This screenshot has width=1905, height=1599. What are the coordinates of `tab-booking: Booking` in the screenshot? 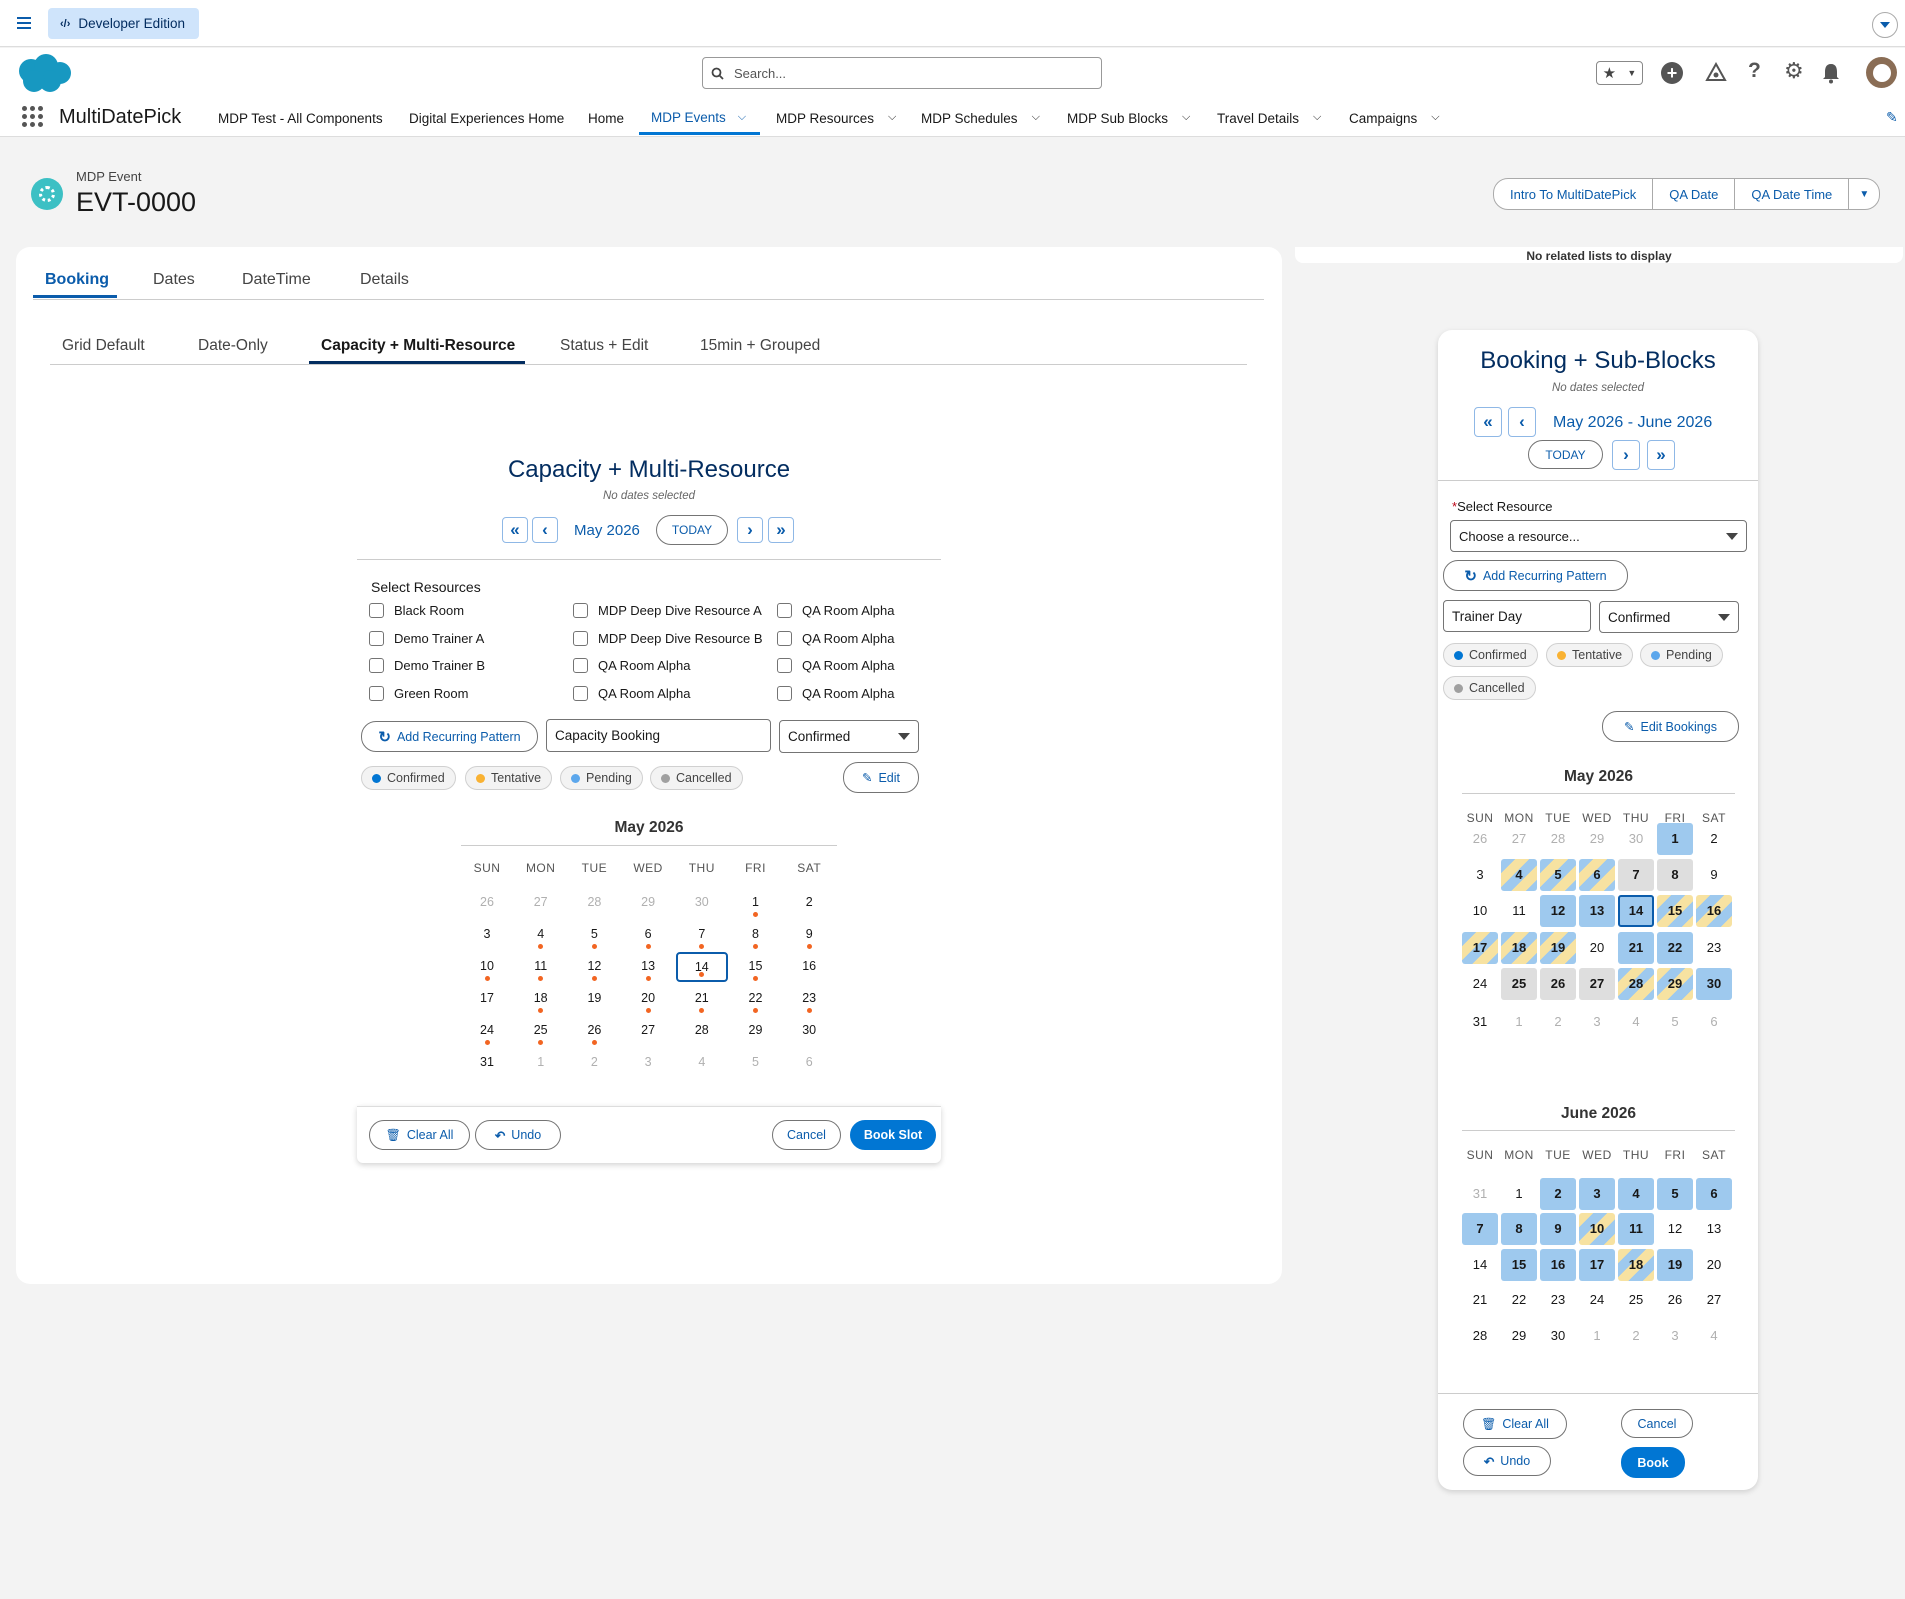 It's located at (77, 280).